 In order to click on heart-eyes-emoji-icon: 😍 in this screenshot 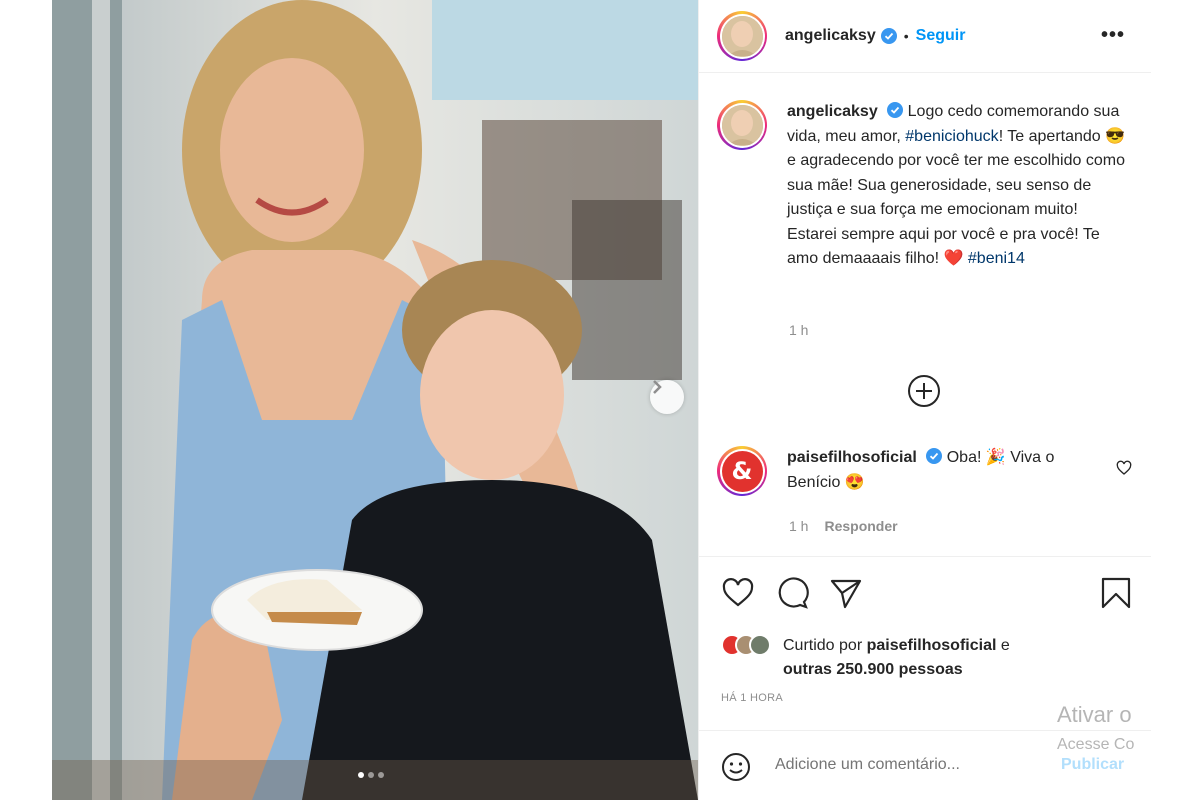, I will do `click(854, 482)`.